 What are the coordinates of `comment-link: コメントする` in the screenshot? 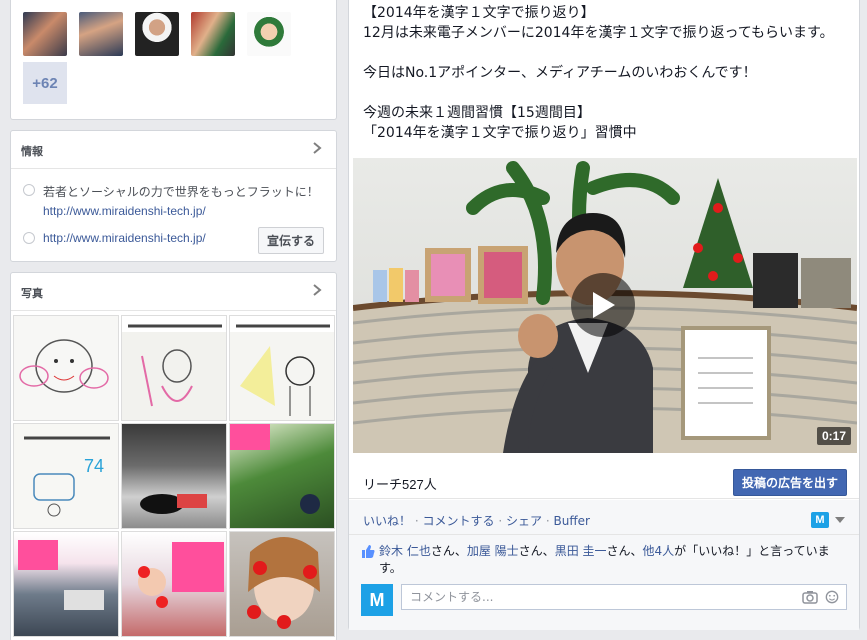 It's located at (459, 521).